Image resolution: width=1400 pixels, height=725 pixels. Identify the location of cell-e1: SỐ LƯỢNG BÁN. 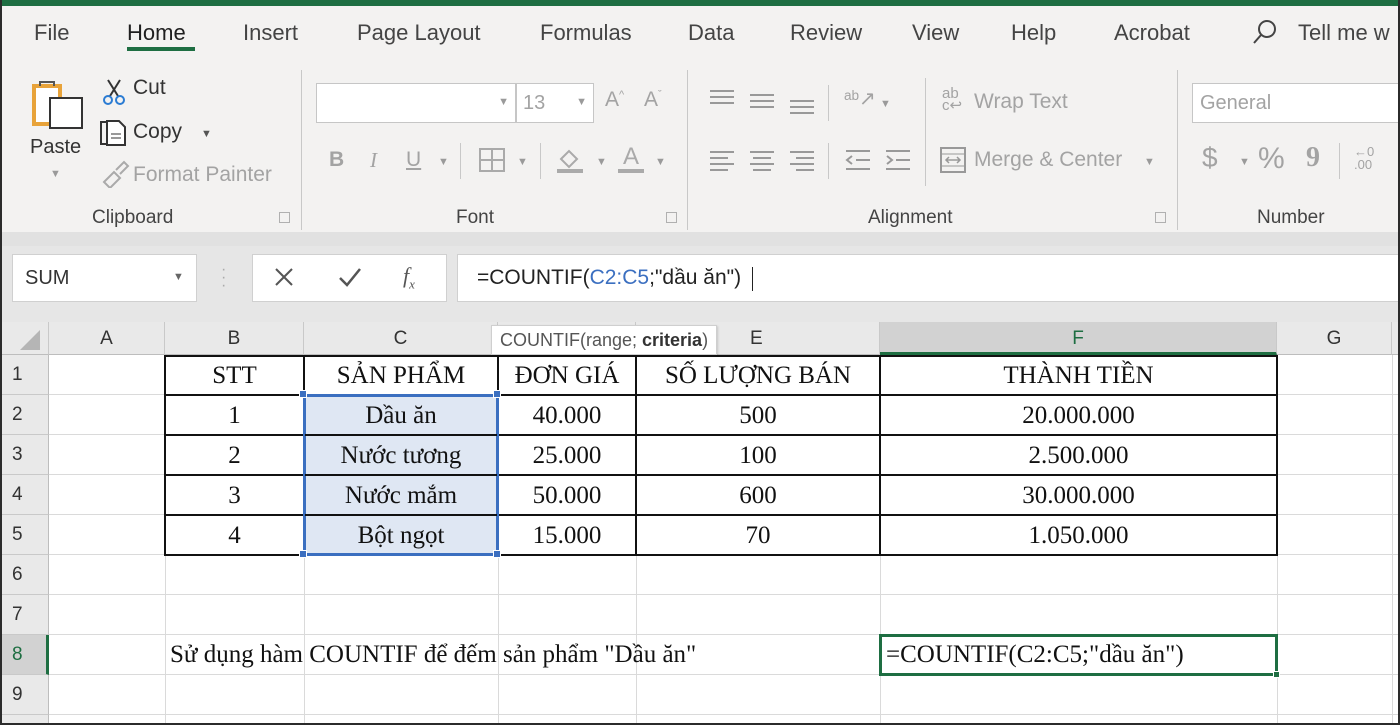
(758, 376).